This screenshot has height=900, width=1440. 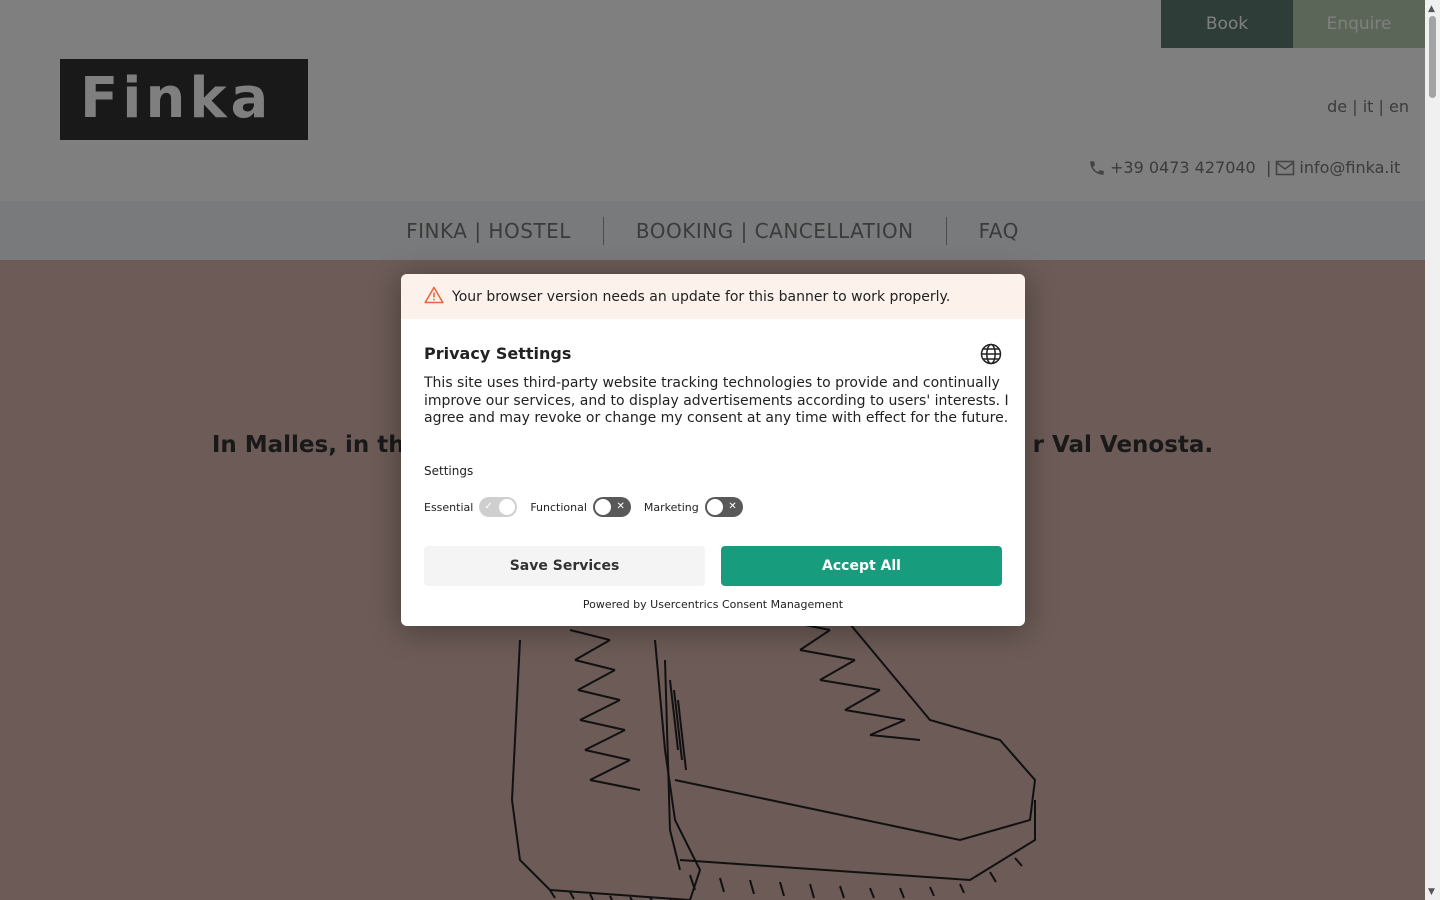 I want to click on functional-toggle: ✕, so click(x=611, y=507).